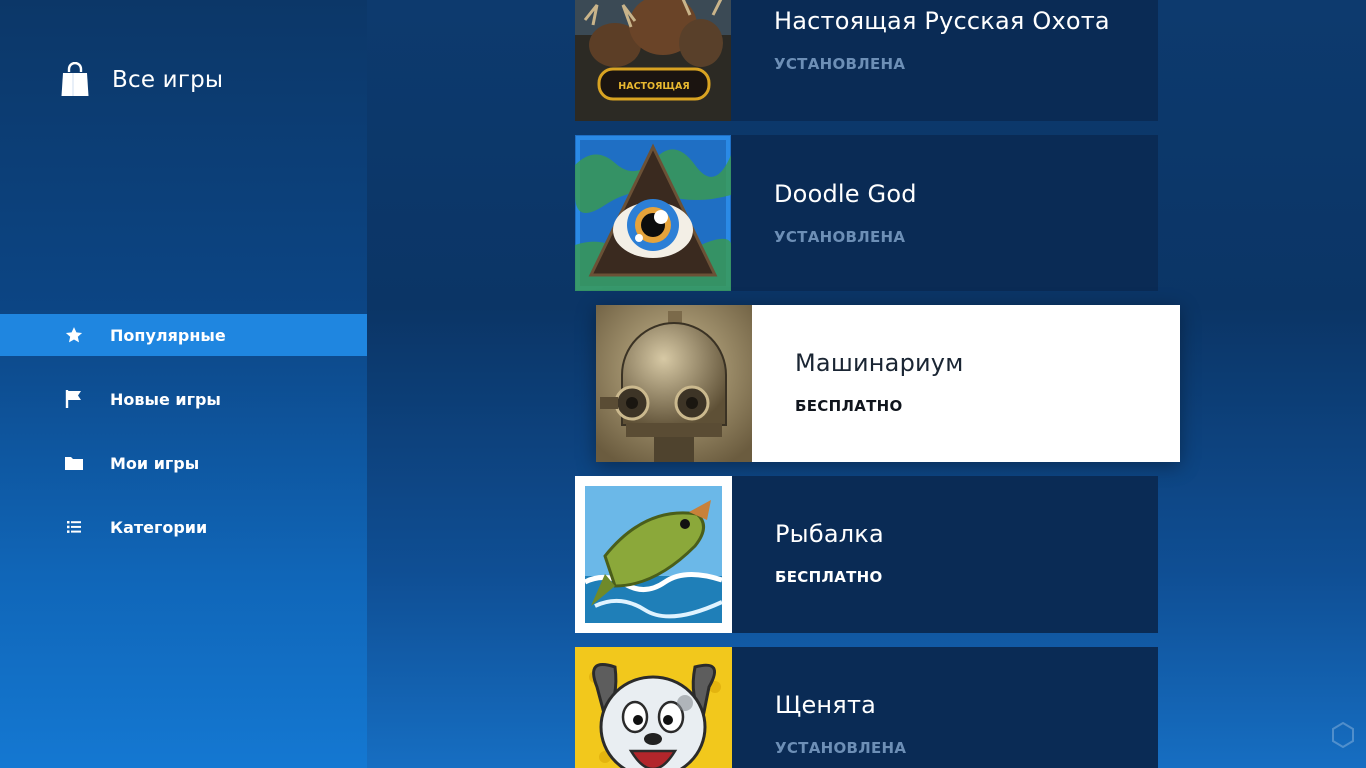 This screenshot has height=768, width=1366. Describe the element at coordinates (824, 213) in the screenshot. I see `game-info: Doodle God УСТАНОВЛЕНА` at that location.